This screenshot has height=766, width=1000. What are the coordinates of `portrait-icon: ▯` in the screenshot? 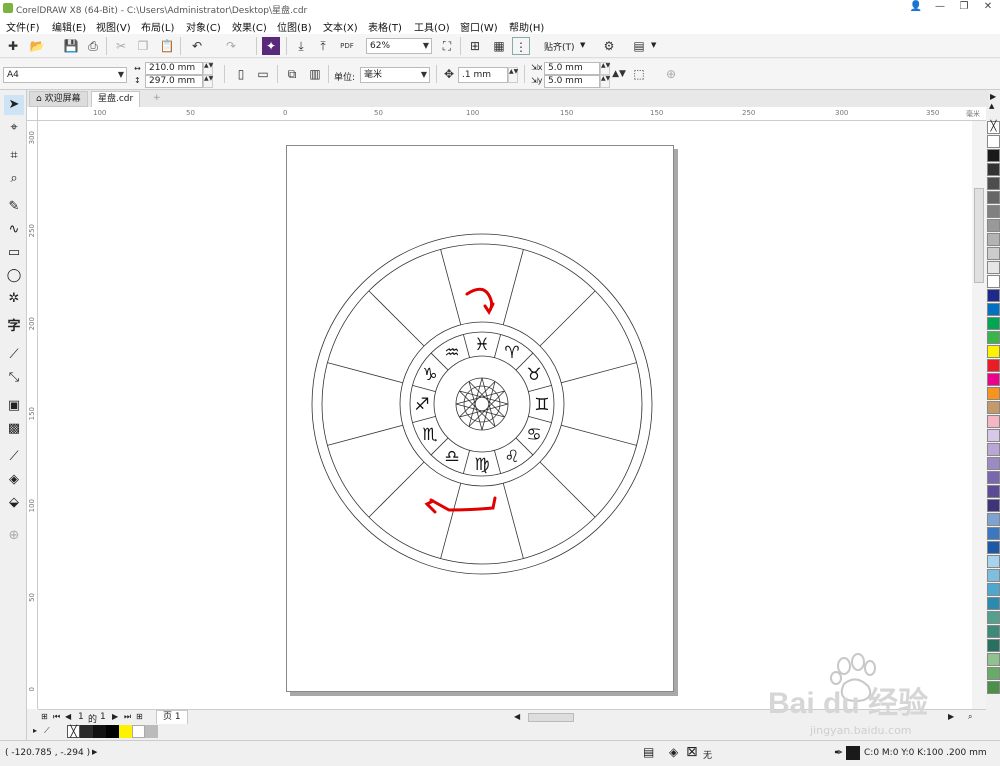 It's located at (241, 74).